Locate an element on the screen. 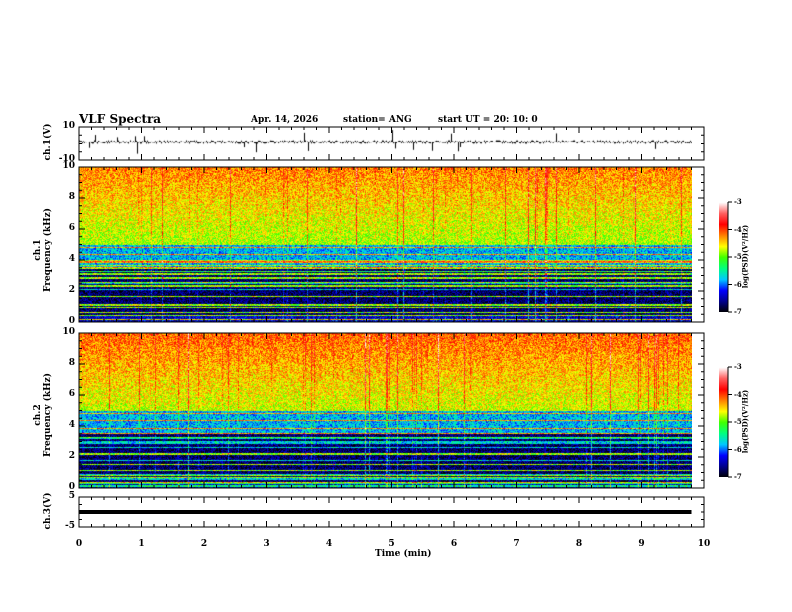 This screenshot has height=612, width=792. ch3-ylabel: ch.3(V) is located at coordinates (48, 511).